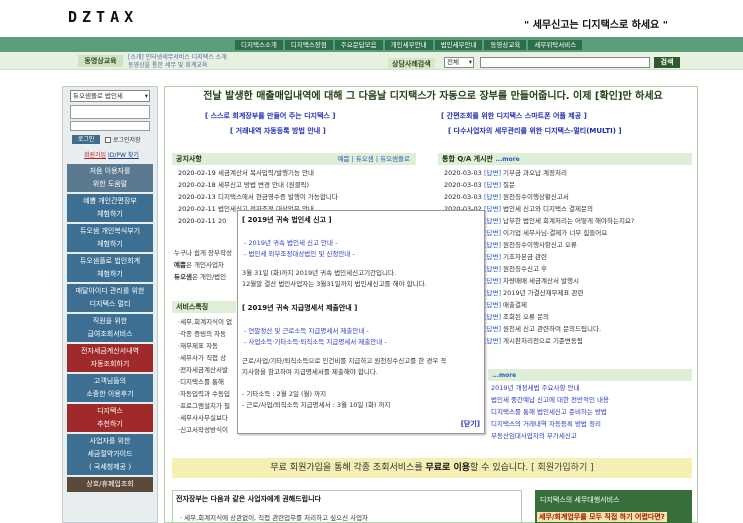 This screenshot has width=743, height=523. I want to click on tax-guide-text: 법인세 중간예납 신고에 대한 전반적인 내용, so click(591, 400).